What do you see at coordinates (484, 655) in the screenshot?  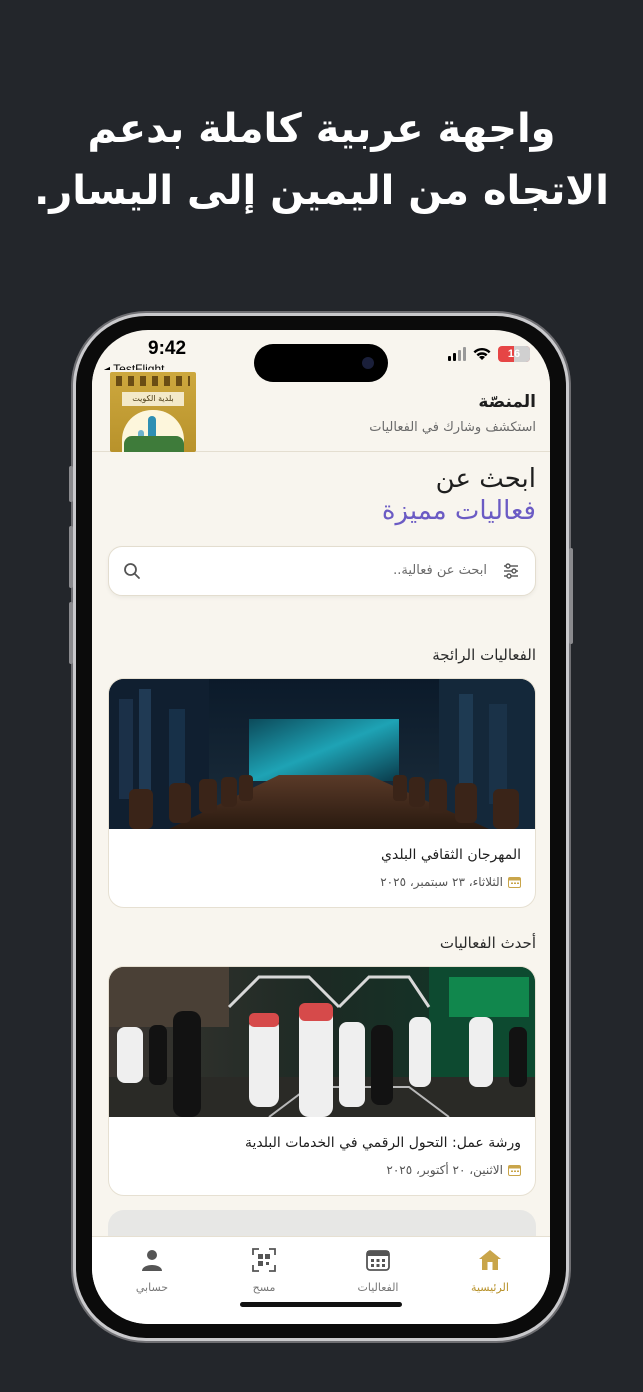 I see `section-title-trending: الفعاليات الرائجة` at bounding box center [484, 655].